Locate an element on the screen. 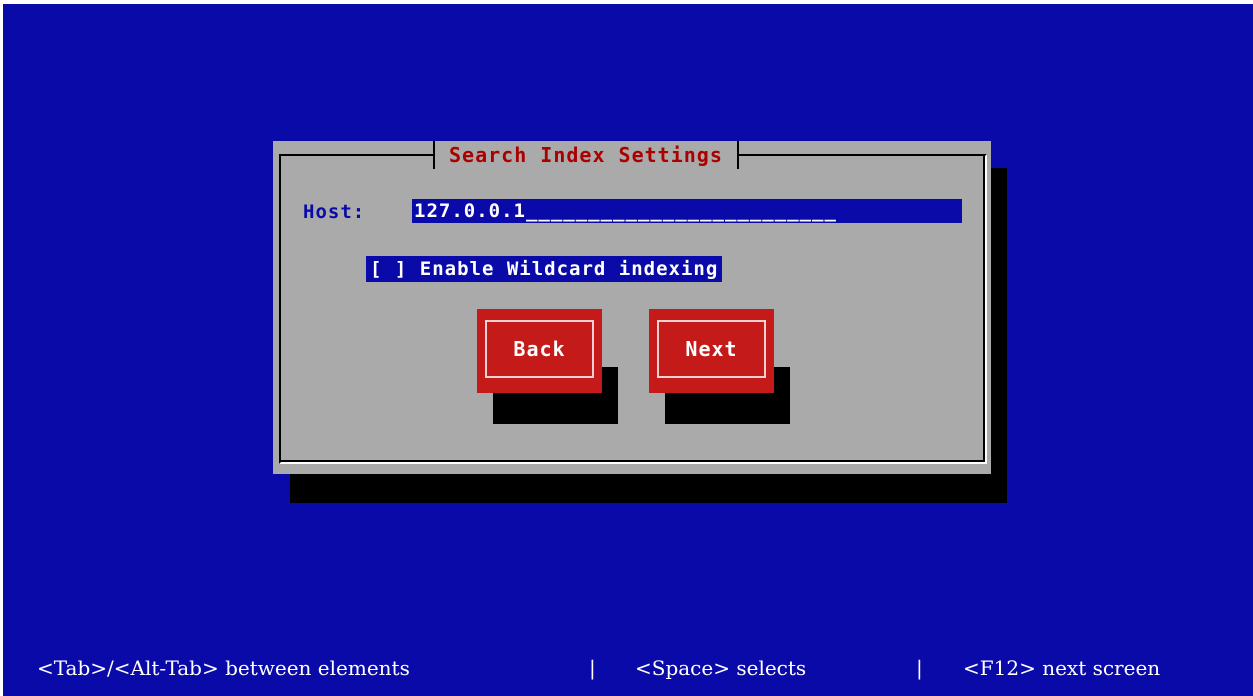 The height and width of the screenshot is (696, 1253). back-button-label: Back is located at coordinates (539, 349).